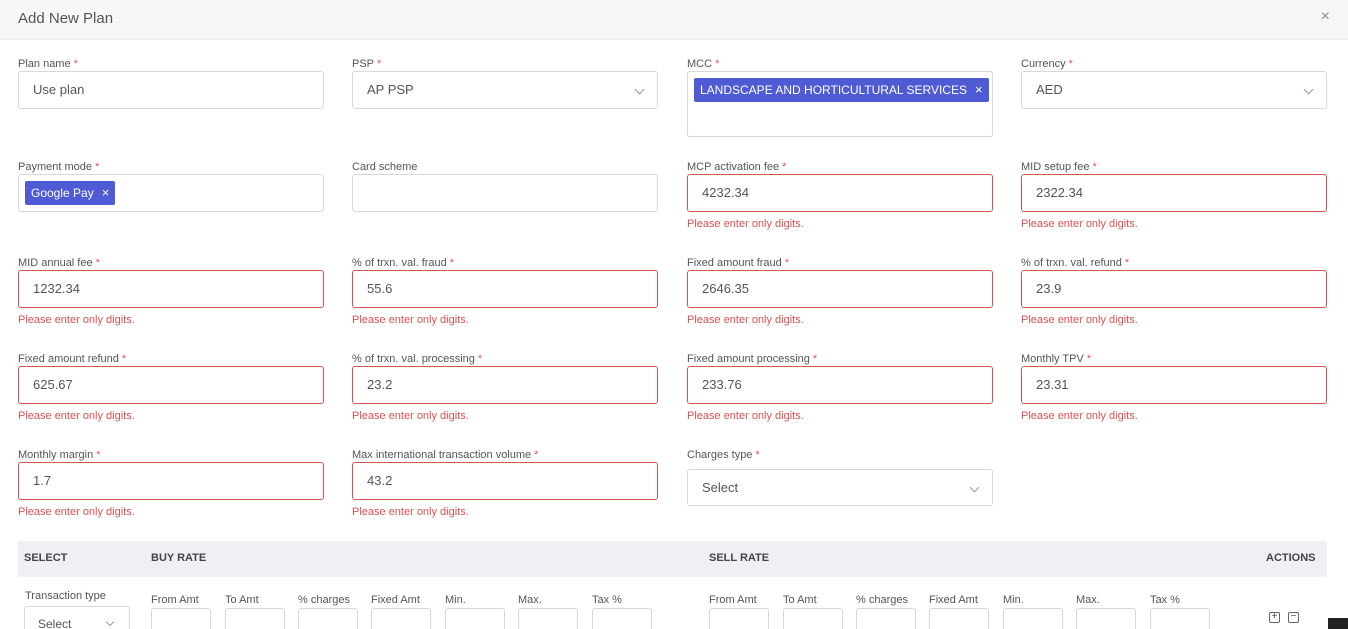 The height and width of the screenshot is (629, 1348). Describe the element at coordinates (840, 487) in the screenshot. I see `charges-type-select: Select` at that location.